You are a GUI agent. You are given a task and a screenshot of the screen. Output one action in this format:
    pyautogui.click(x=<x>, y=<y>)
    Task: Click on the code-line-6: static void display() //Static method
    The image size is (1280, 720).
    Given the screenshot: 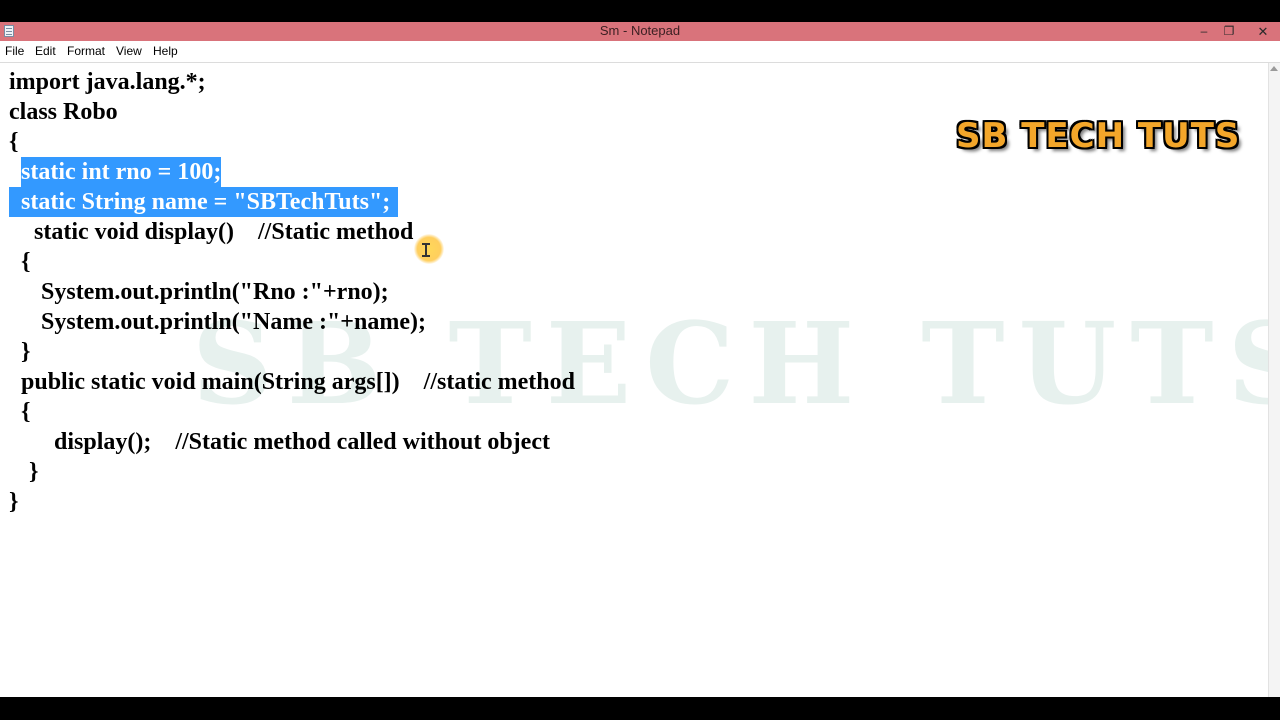 What is the action you would take?
    pyautogui.click(x=223, y=232)
    